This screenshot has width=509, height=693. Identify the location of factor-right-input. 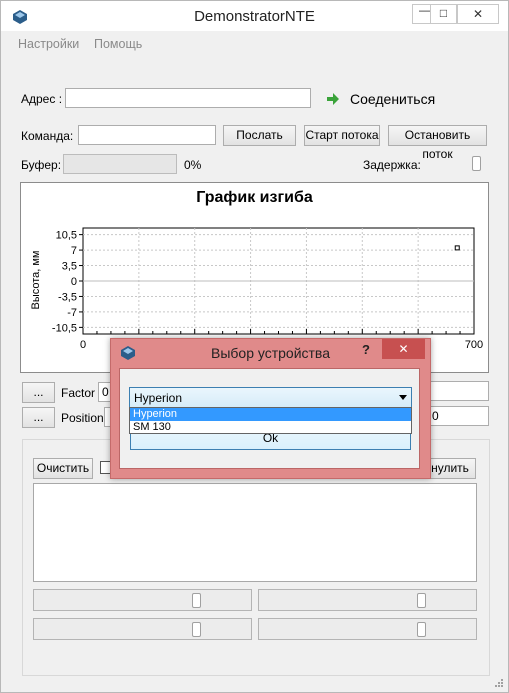
(458, 391).